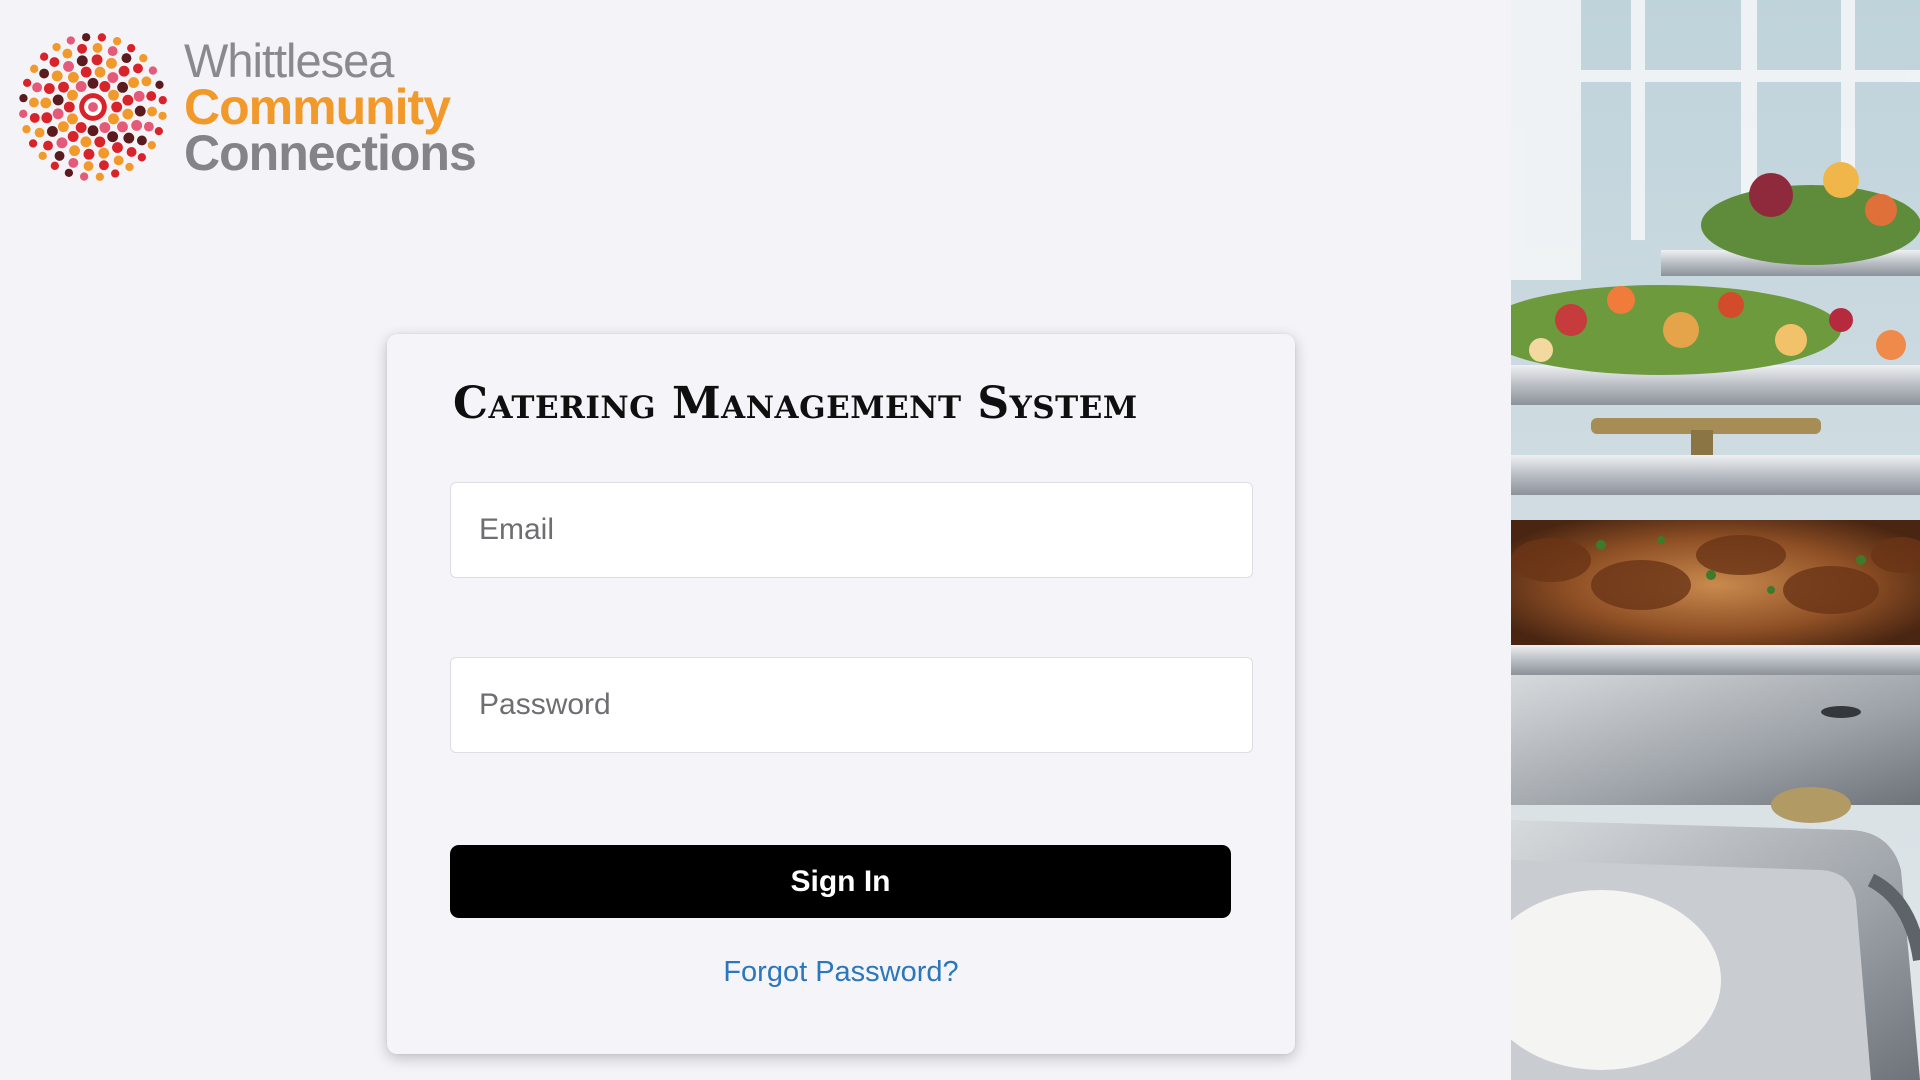 This screenshot has width=1920, height=1080. I want to click on brand-line-connections: Connections, so click(330, 152).